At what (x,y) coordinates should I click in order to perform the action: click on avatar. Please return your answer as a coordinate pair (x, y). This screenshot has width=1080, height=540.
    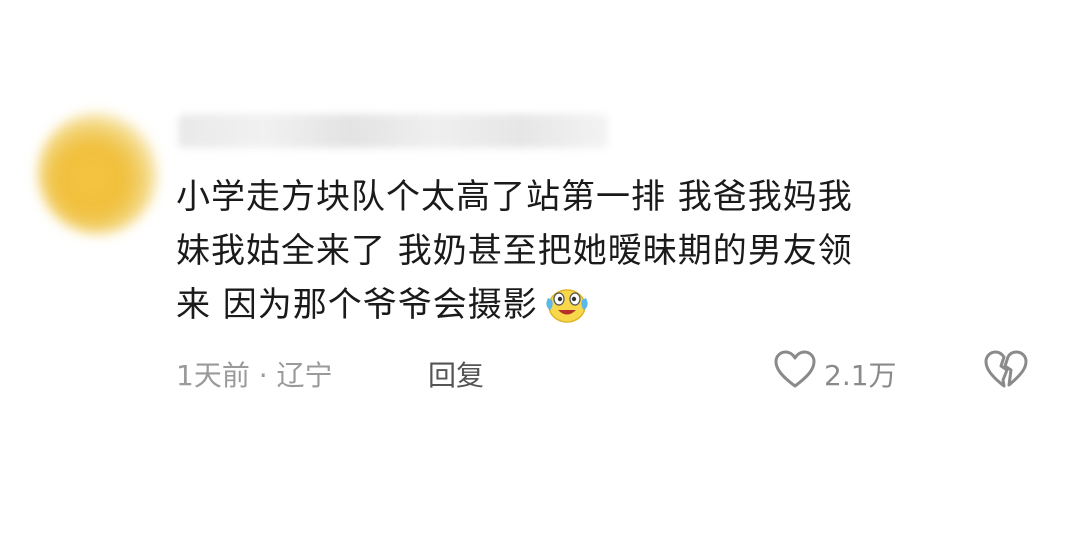
    Looking at the image, I should click on (98, 173).